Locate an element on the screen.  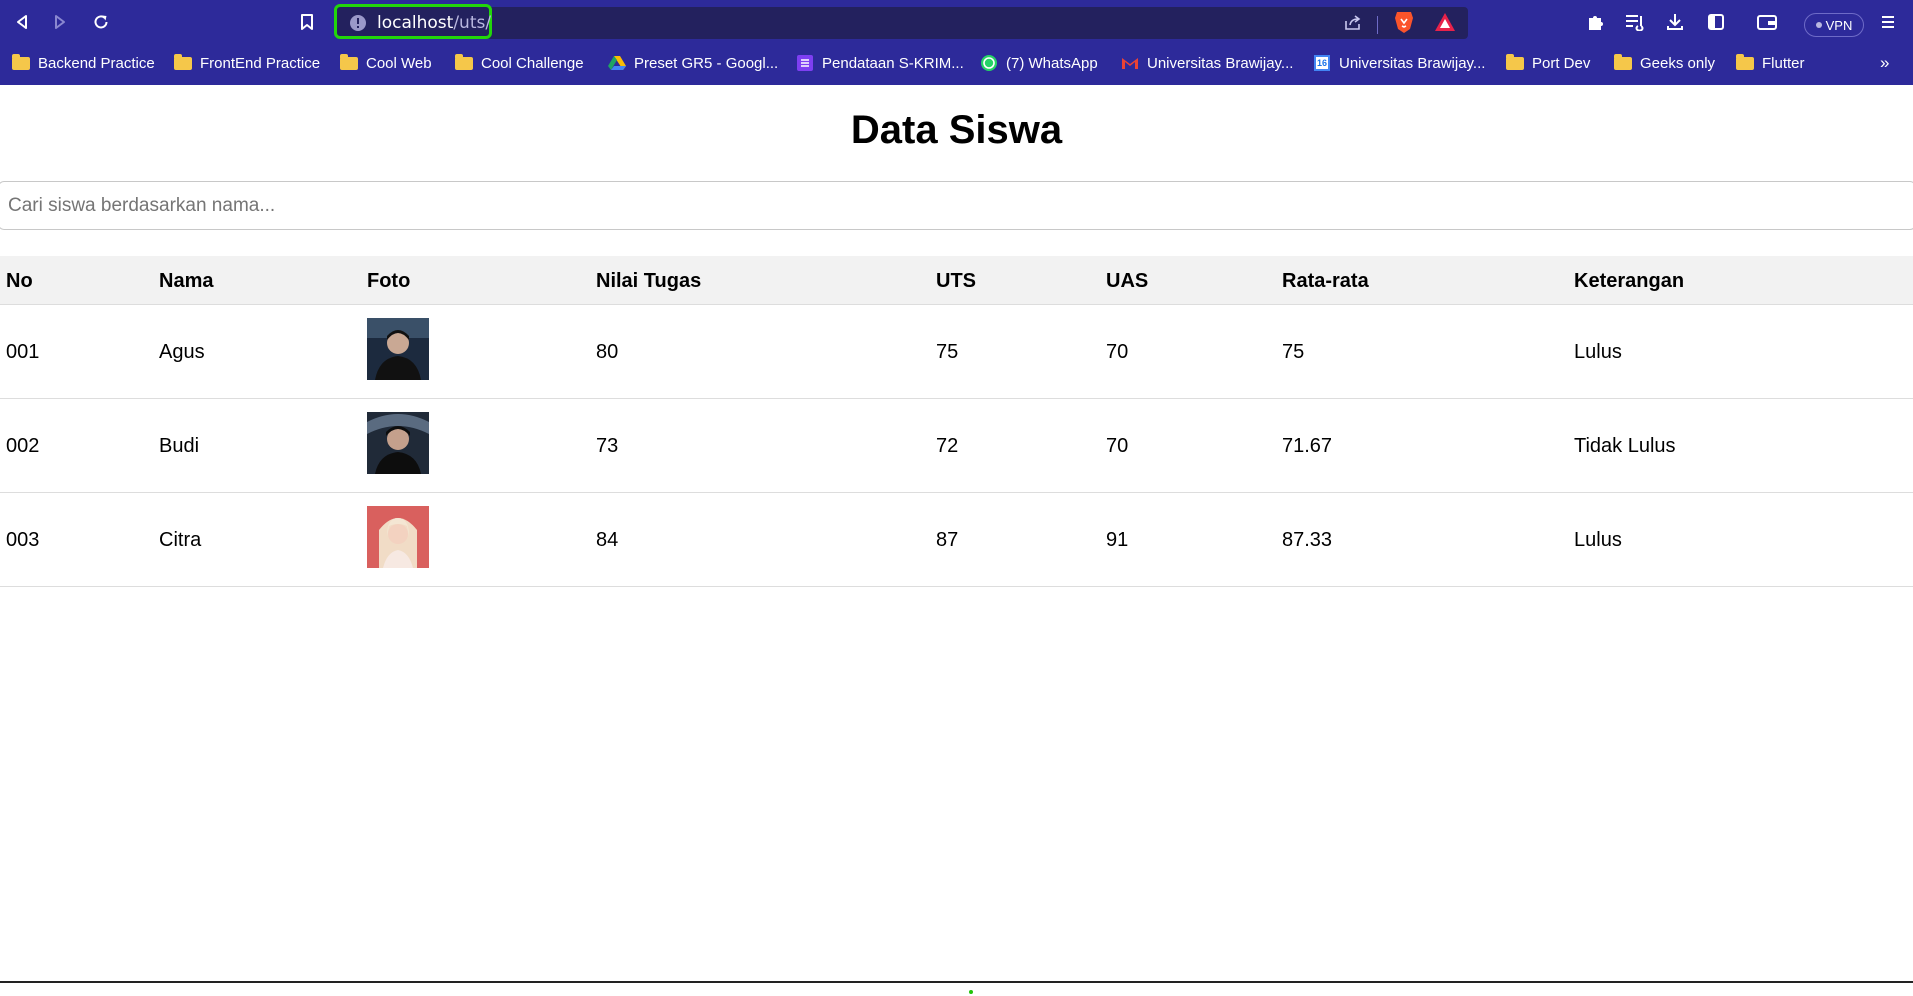
gmail-icon is located at coordinates (1130, 63).